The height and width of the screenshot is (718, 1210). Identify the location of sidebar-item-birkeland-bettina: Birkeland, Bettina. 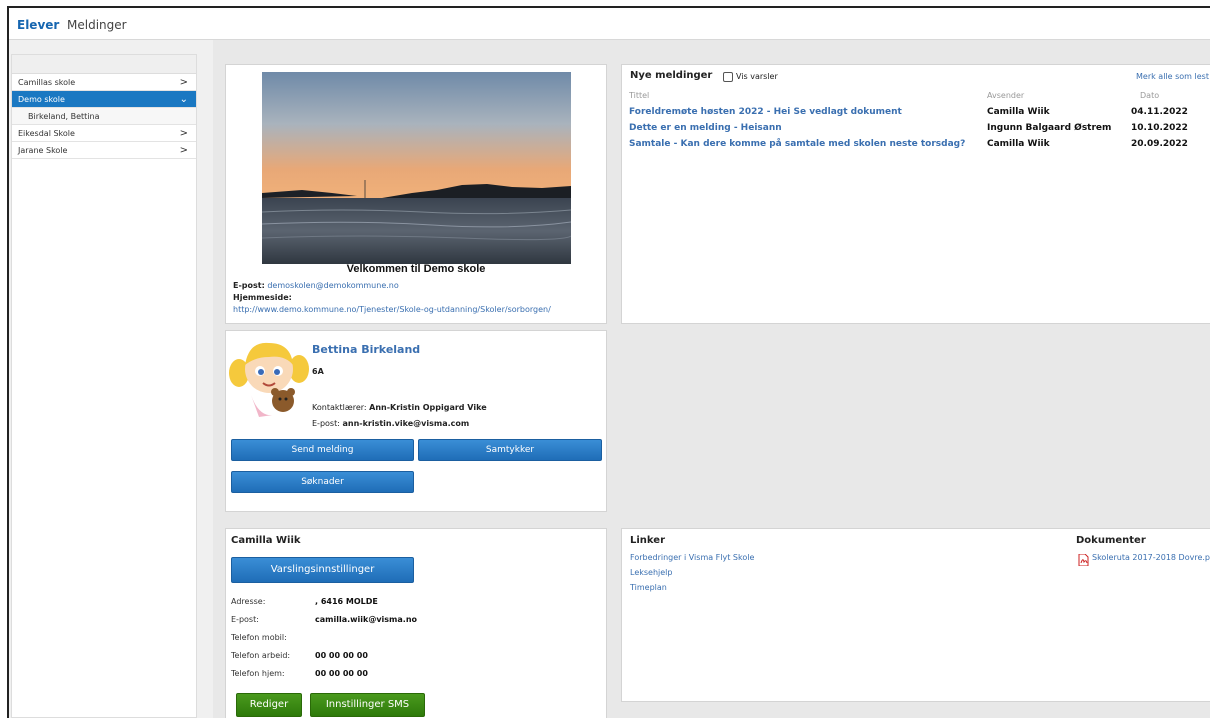
(104, 116).